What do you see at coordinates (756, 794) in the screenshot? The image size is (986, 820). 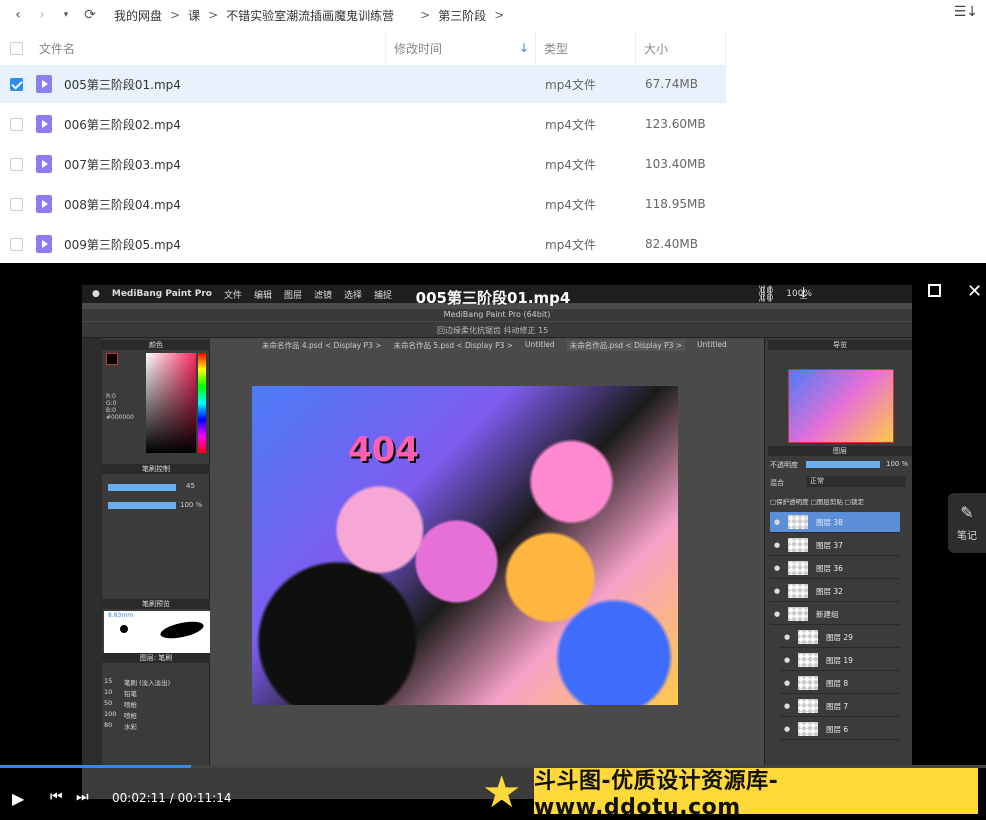 I see `watermark-banner: 斗斗图-优质设计资源库-www.ddotu.com` at bounding box center [756, 794].